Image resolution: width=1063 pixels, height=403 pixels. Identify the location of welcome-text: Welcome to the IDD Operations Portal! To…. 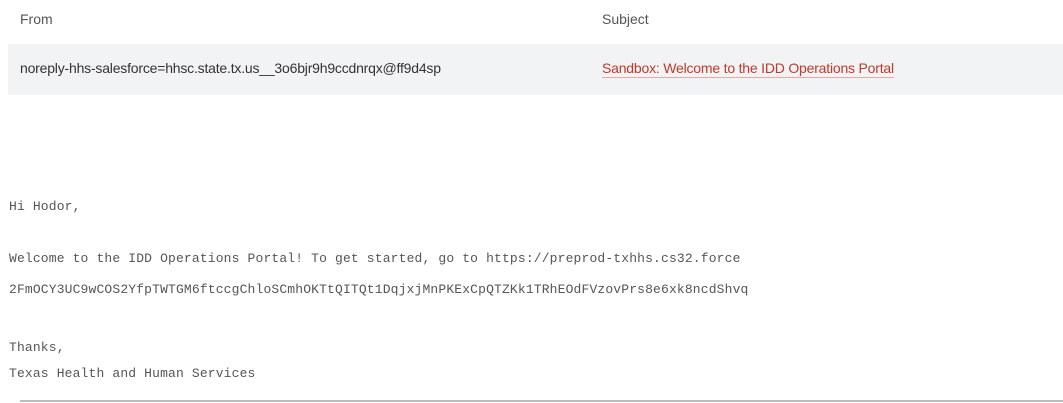
(375, 258).